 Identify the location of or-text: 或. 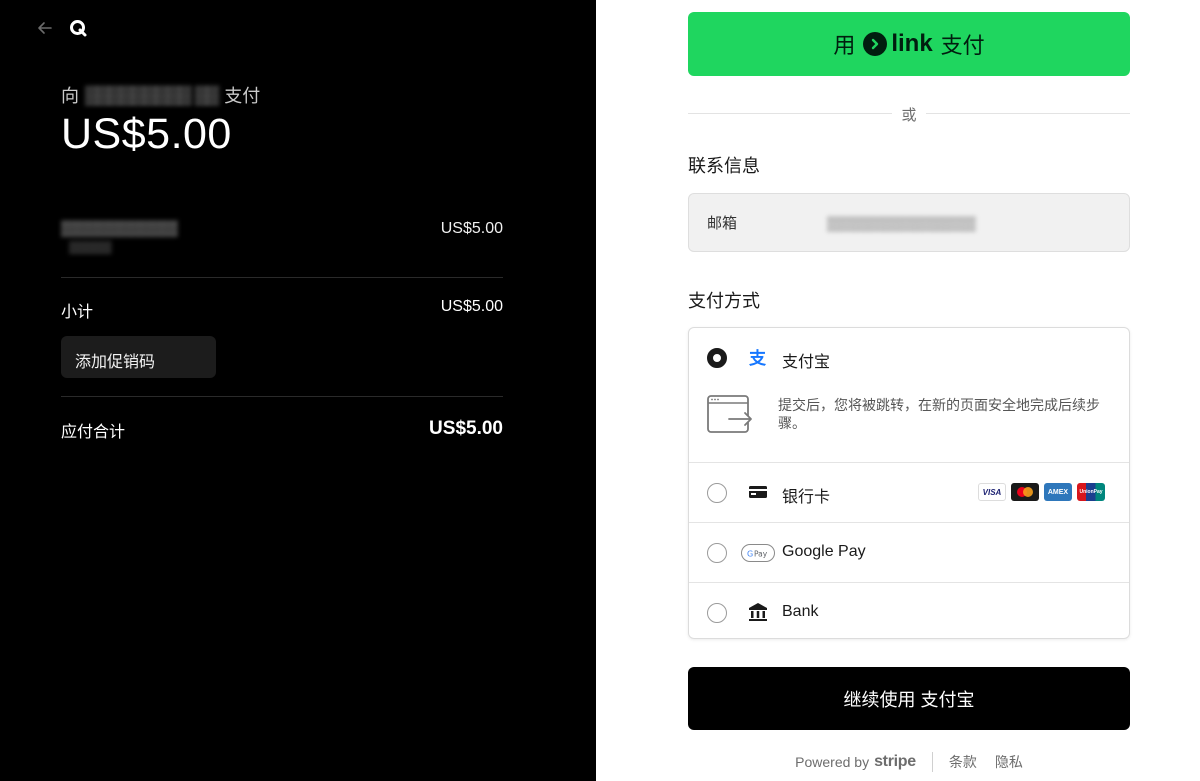
(909, 115).